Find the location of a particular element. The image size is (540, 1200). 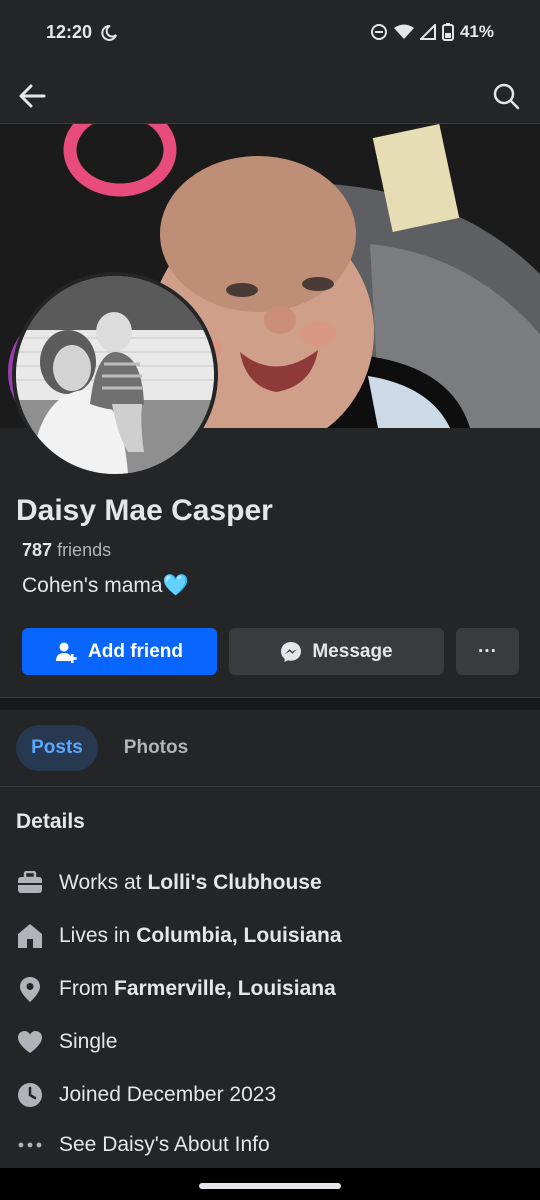

detail-work: Works at Lolli's Clubhouse is located at coordinates (169, 883).